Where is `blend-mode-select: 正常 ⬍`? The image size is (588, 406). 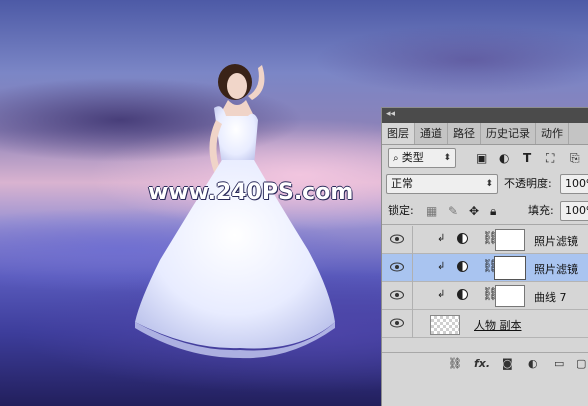
blend-mode-select: 正常 ⬍ is located at coordinates (442, 184).